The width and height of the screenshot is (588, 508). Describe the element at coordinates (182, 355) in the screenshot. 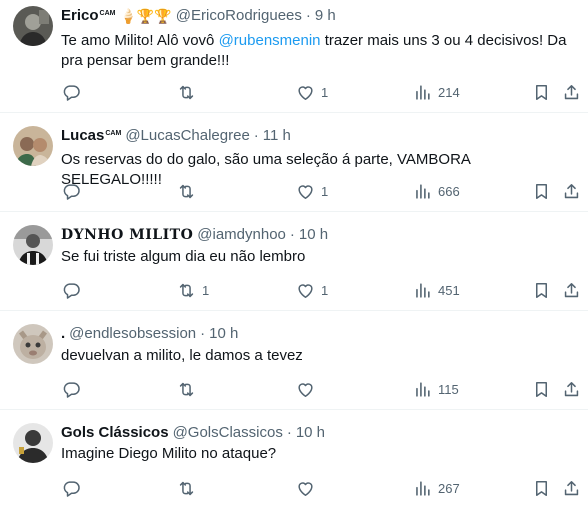

I see `tweet-text: devuelvan a milito, le damos a tevez` at that location.